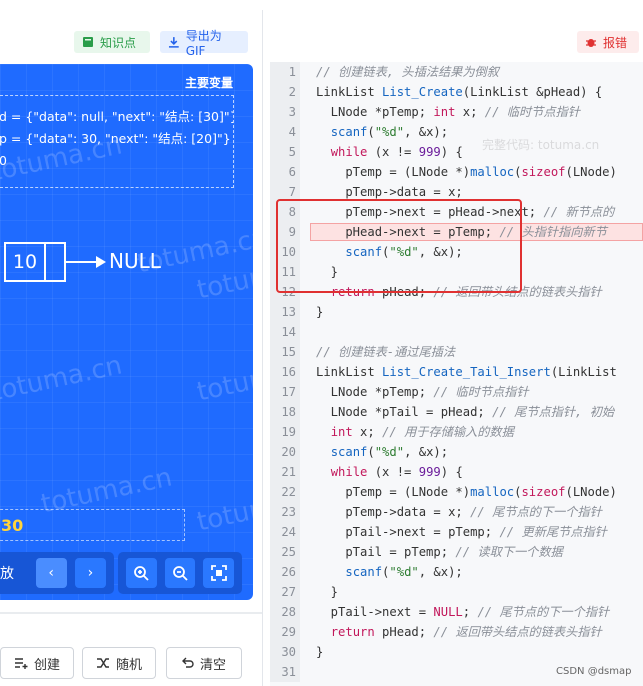 The height and width of the screenshot is (686, 643). Describe the element at coordinates (118, 42) in the screenshot. I see `knowledge-label: 知识点` at that location.